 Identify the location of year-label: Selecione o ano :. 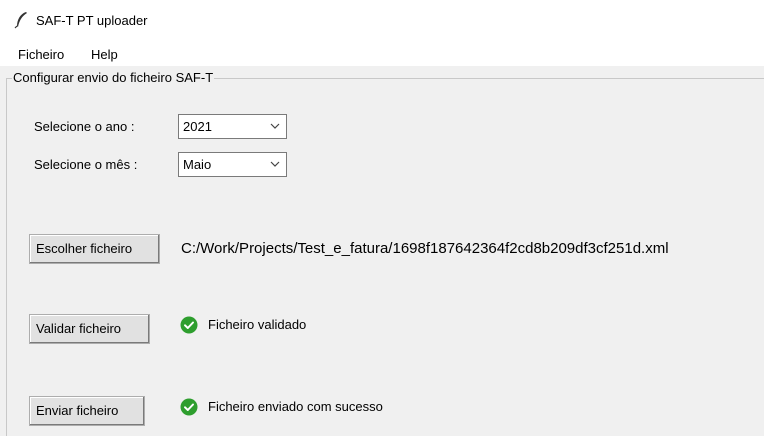
(84, 126).